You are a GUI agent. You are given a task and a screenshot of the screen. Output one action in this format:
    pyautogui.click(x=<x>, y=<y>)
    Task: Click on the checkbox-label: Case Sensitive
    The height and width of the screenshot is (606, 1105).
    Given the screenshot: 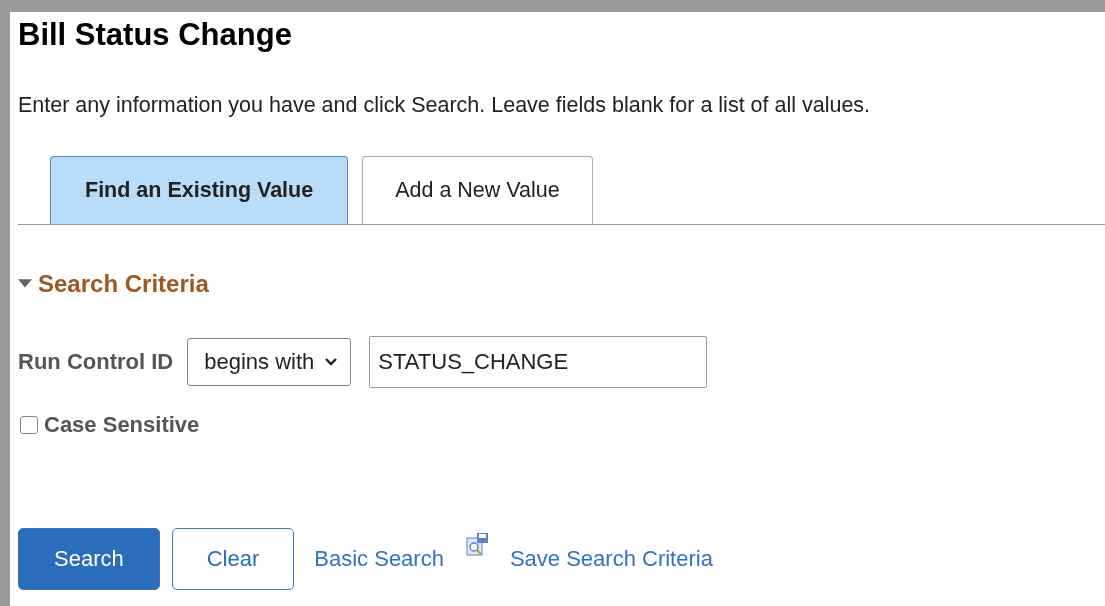 What is the action you would take?
    pyautogui.click(x=122, y=425)
    